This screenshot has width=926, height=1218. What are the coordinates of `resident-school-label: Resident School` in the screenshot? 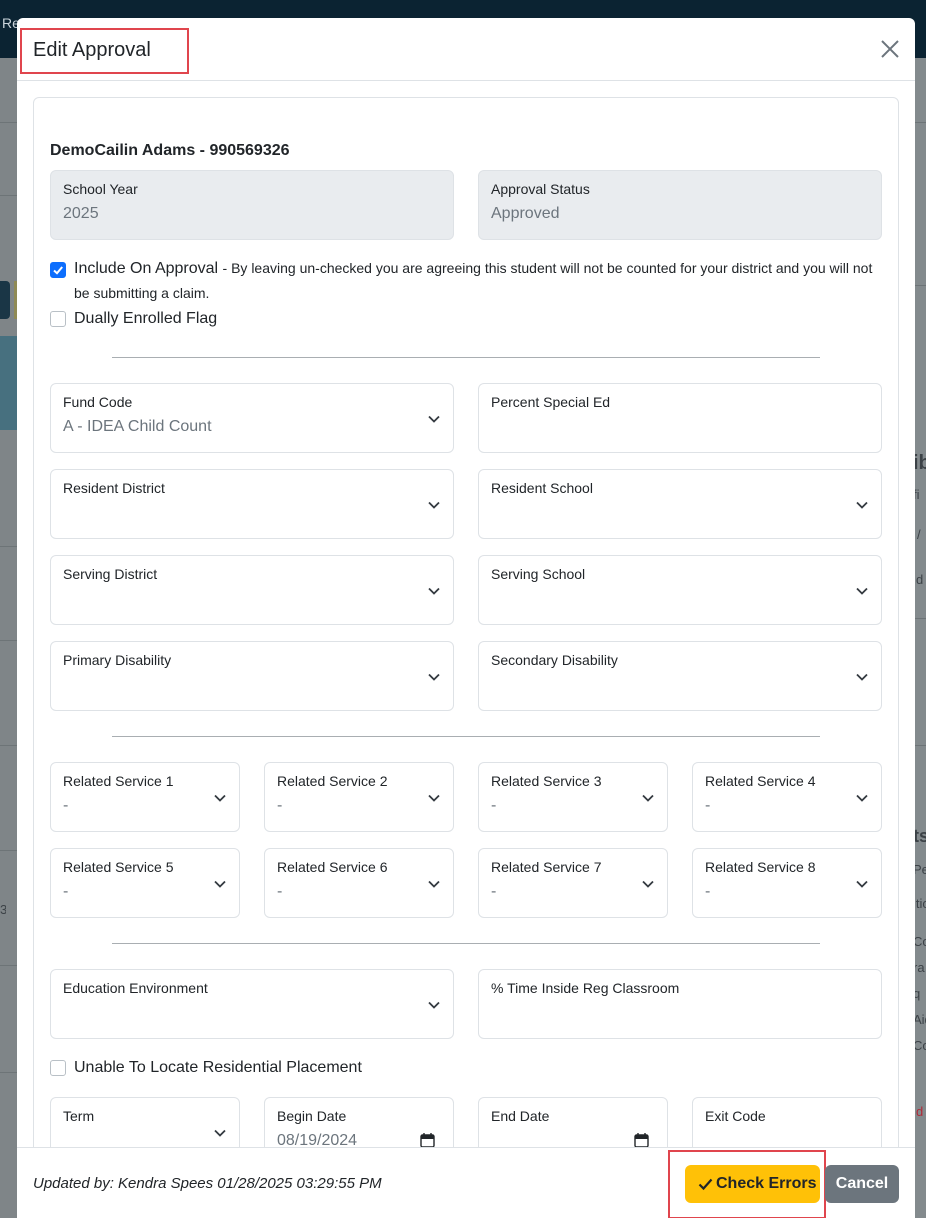 It's located at (542, 488).